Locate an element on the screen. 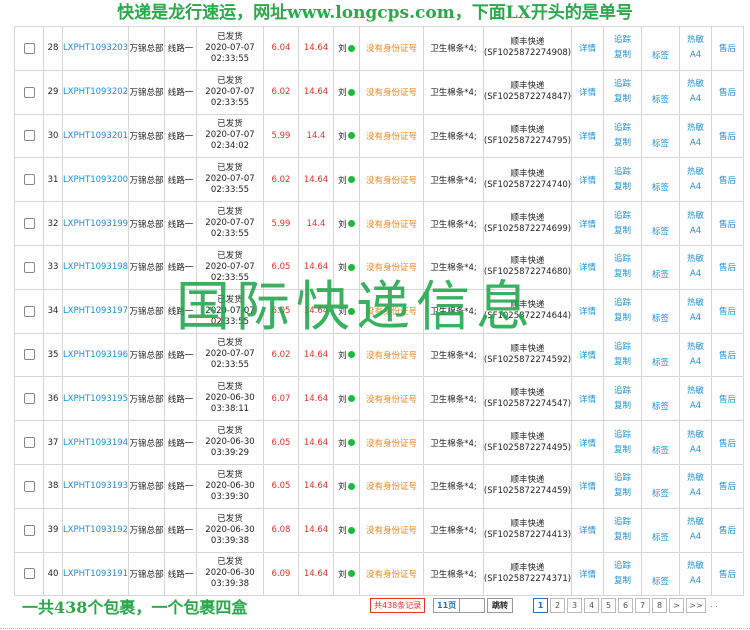 This screenshot has height=630, width=750. order-link: LXPHT1093191 is located at coordinates (95, 574).